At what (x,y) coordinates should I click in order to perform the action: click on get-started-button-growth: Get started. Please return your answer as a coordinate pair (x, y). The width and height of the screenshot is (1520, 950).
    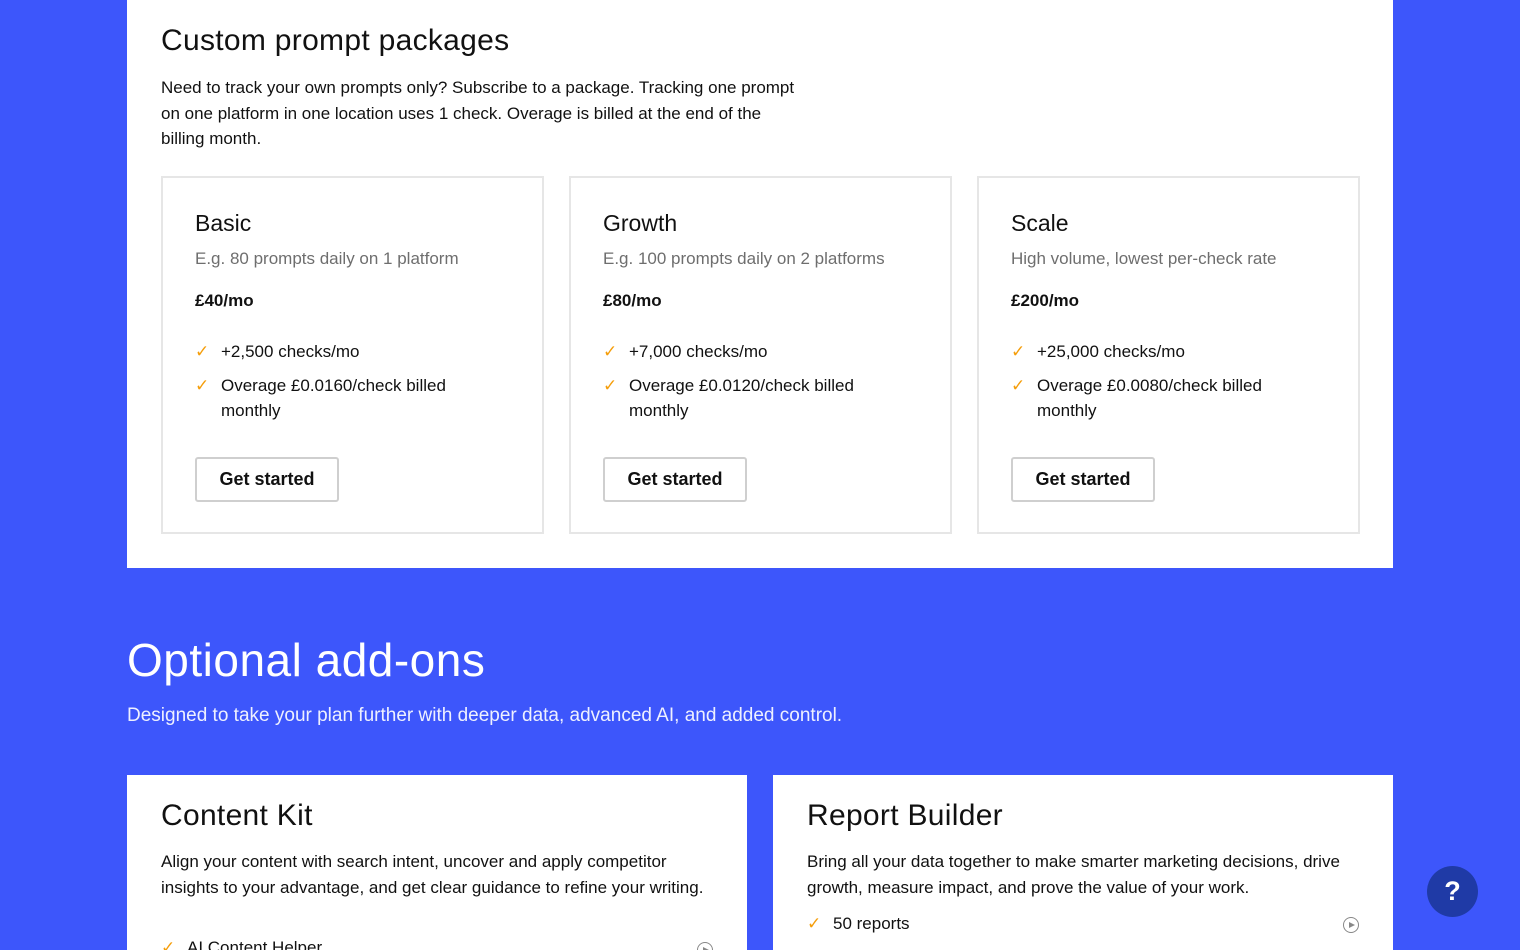
    Looking at the image, I should click on (675, 479).